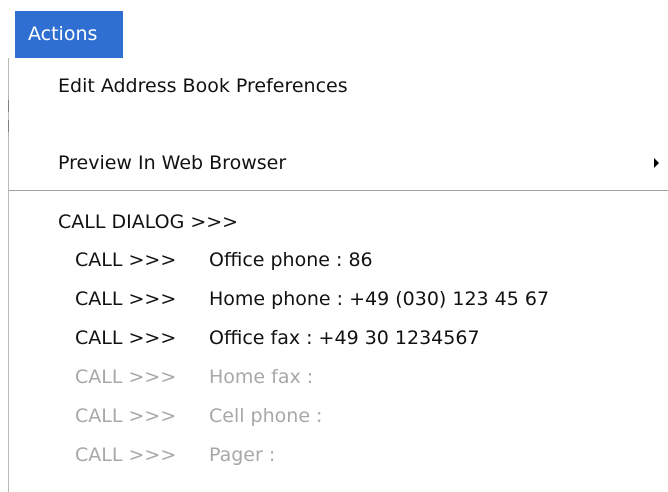  Describe the element at coordinates (266, 416) in the screenshot. I see `call-entry-label: Cell phone :` at that location.